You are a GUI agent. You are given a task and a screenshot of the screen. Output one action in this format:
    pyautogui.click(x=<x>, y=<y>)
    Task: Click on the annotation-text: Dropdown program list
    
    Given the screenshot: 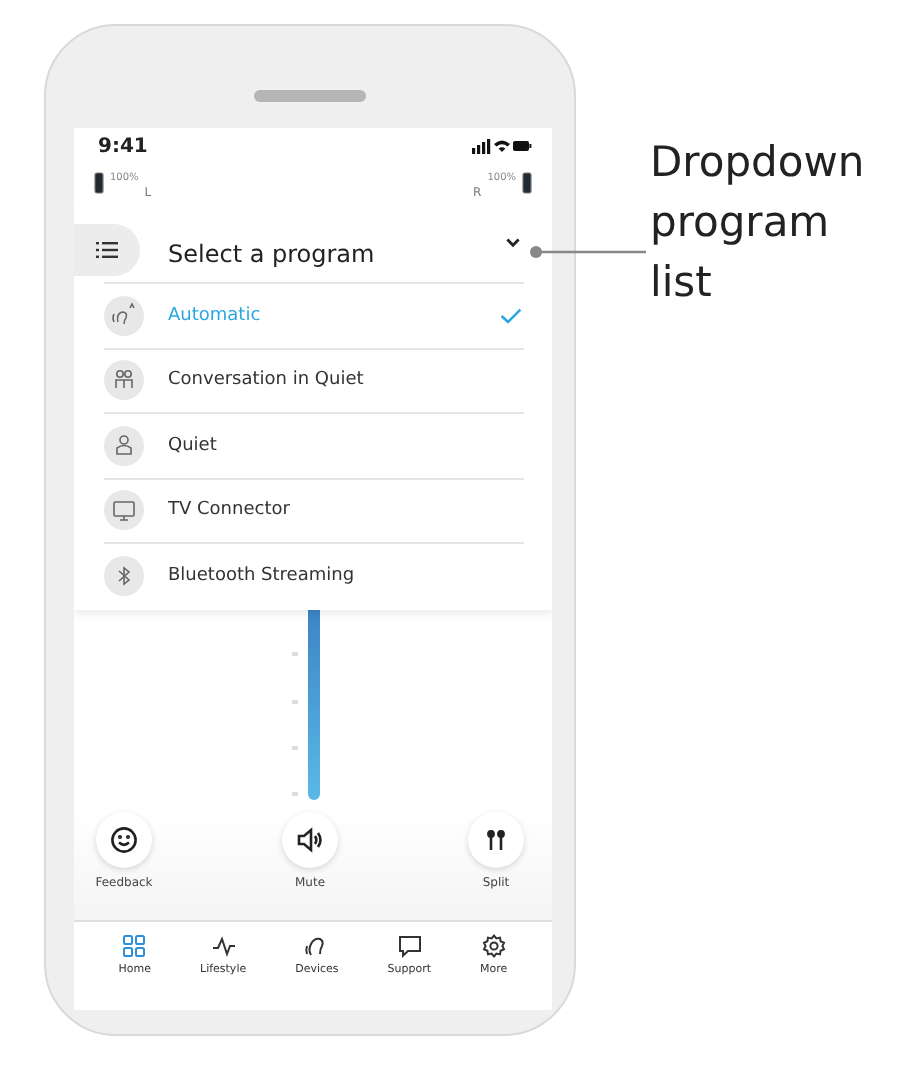 What is the action you would take?
    pyautogui.click(x=758, y=223)
    